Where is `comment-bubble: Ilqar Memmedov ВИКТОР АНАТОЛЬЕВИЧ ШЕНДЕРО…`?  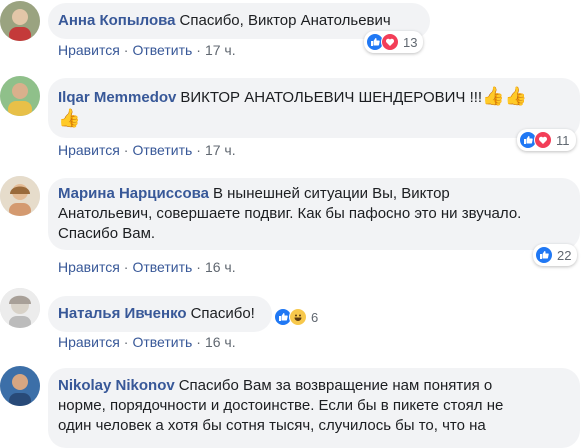 comment-bubble: Ilqar Memmedov ВИКТОР АНАТОЛЬЕВИЧ ШЕНДЕРО… is located at coordinates (314, 108).